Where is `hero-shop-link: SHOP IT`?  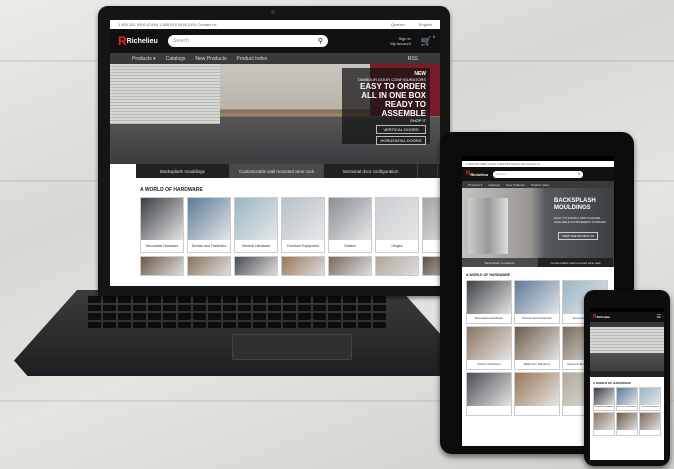 hero-shop-link: SHOP IT is located at coordinates (386, 120).